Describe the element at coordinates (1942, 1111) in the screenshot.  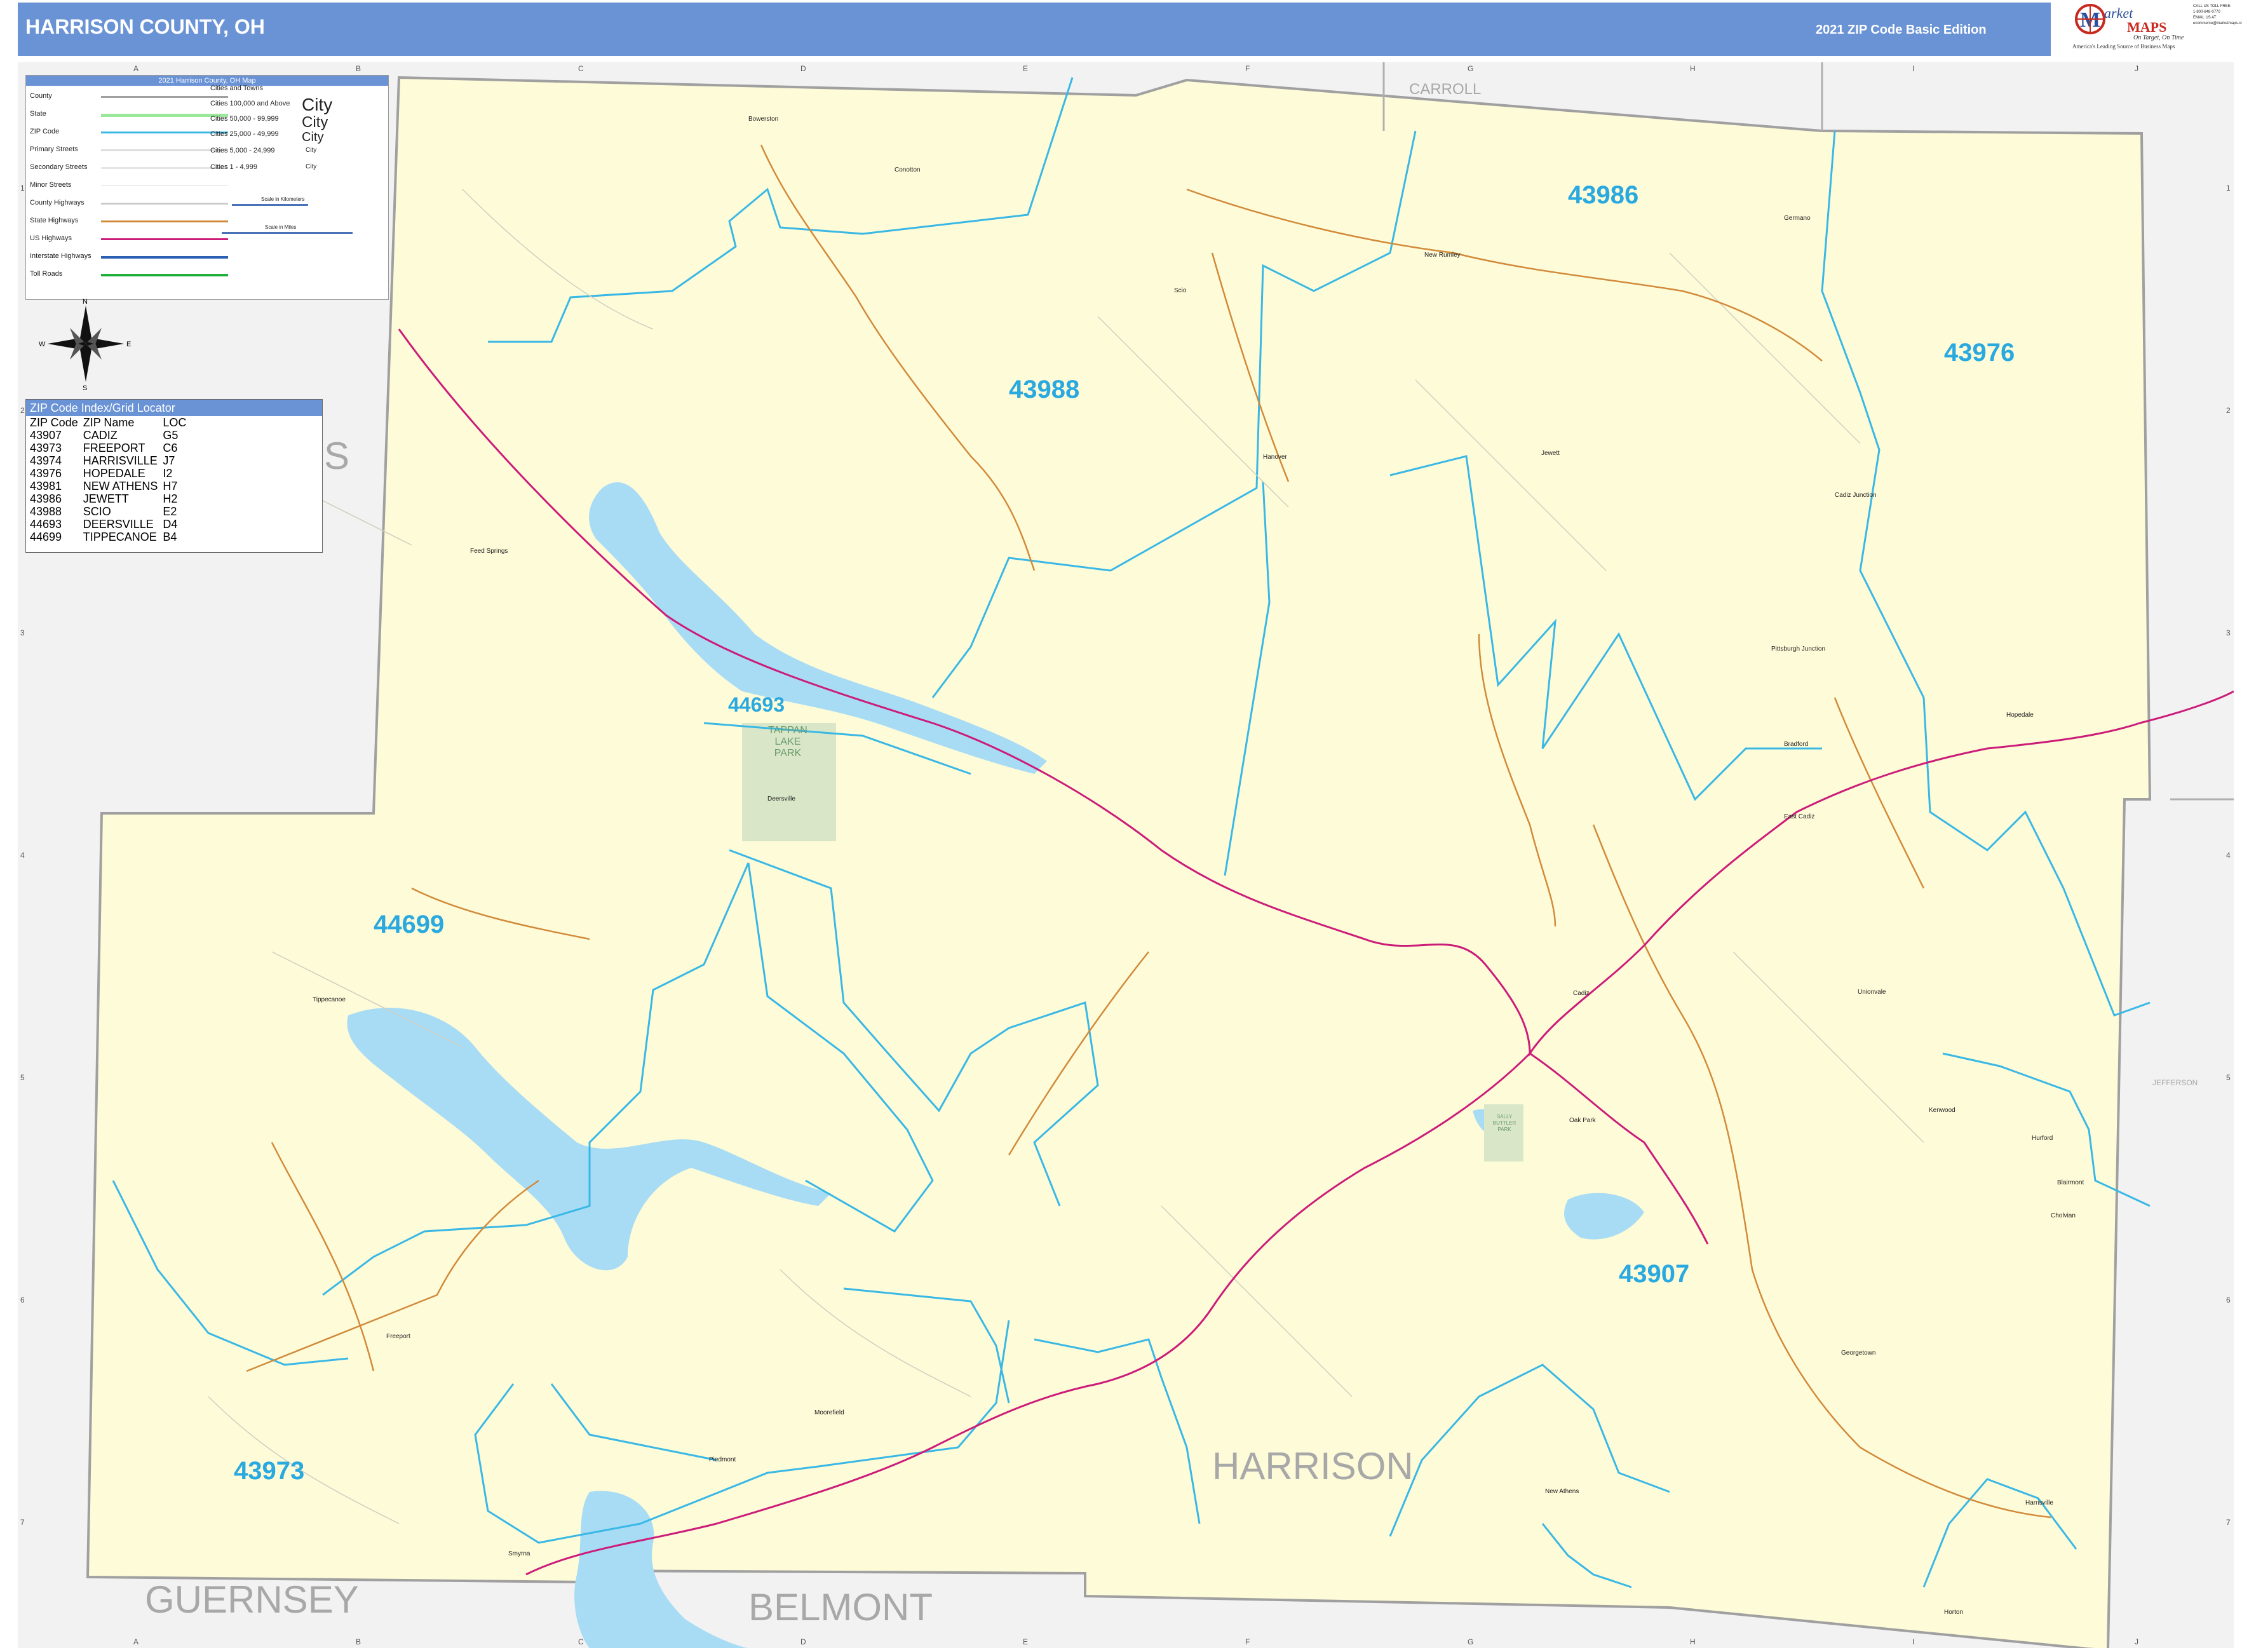
I see `town-label: Kenwood` at that location.